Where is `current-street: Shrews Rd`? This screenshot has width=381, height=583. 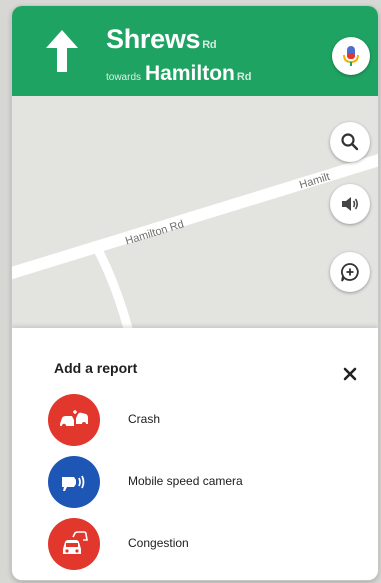
current-street: Shrews Rd is located at coordinates (161, 39).